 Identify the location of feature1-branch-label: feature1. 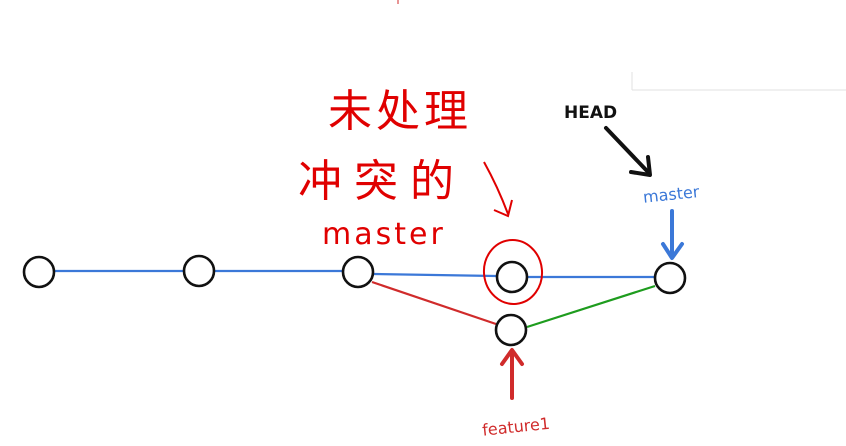
(516, 427).